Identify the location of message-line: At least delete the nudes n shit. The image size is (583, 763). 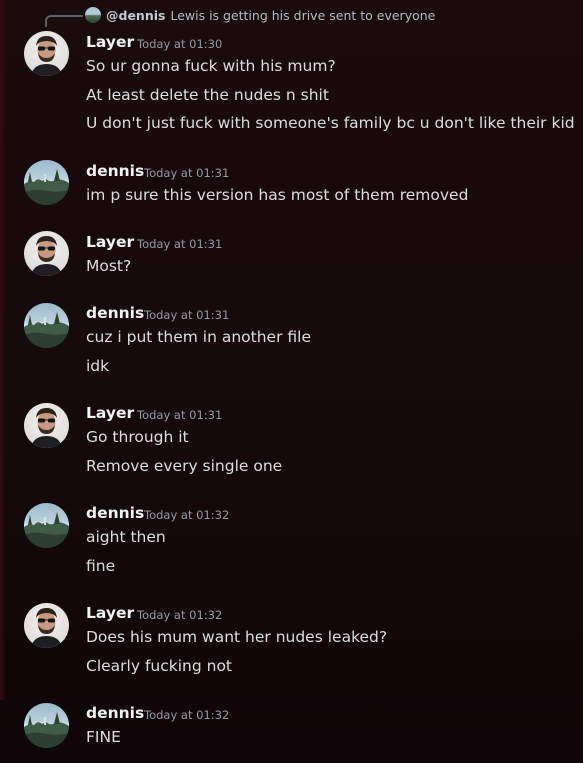
(207, 95).